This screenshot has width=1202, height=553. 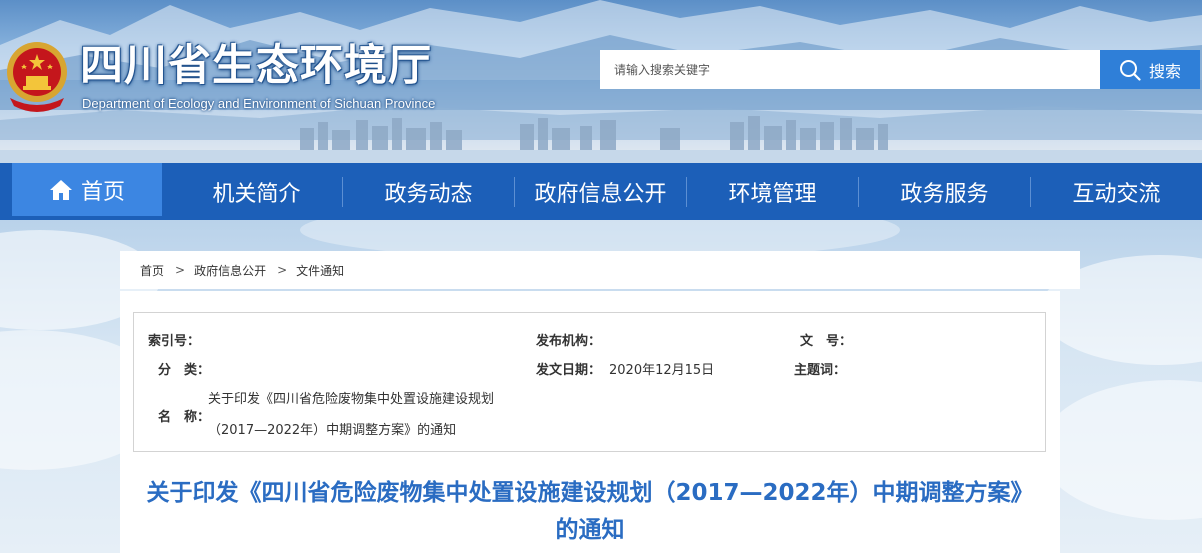 I want to click on search-button: 搜索, so click(x=1150, y=69).